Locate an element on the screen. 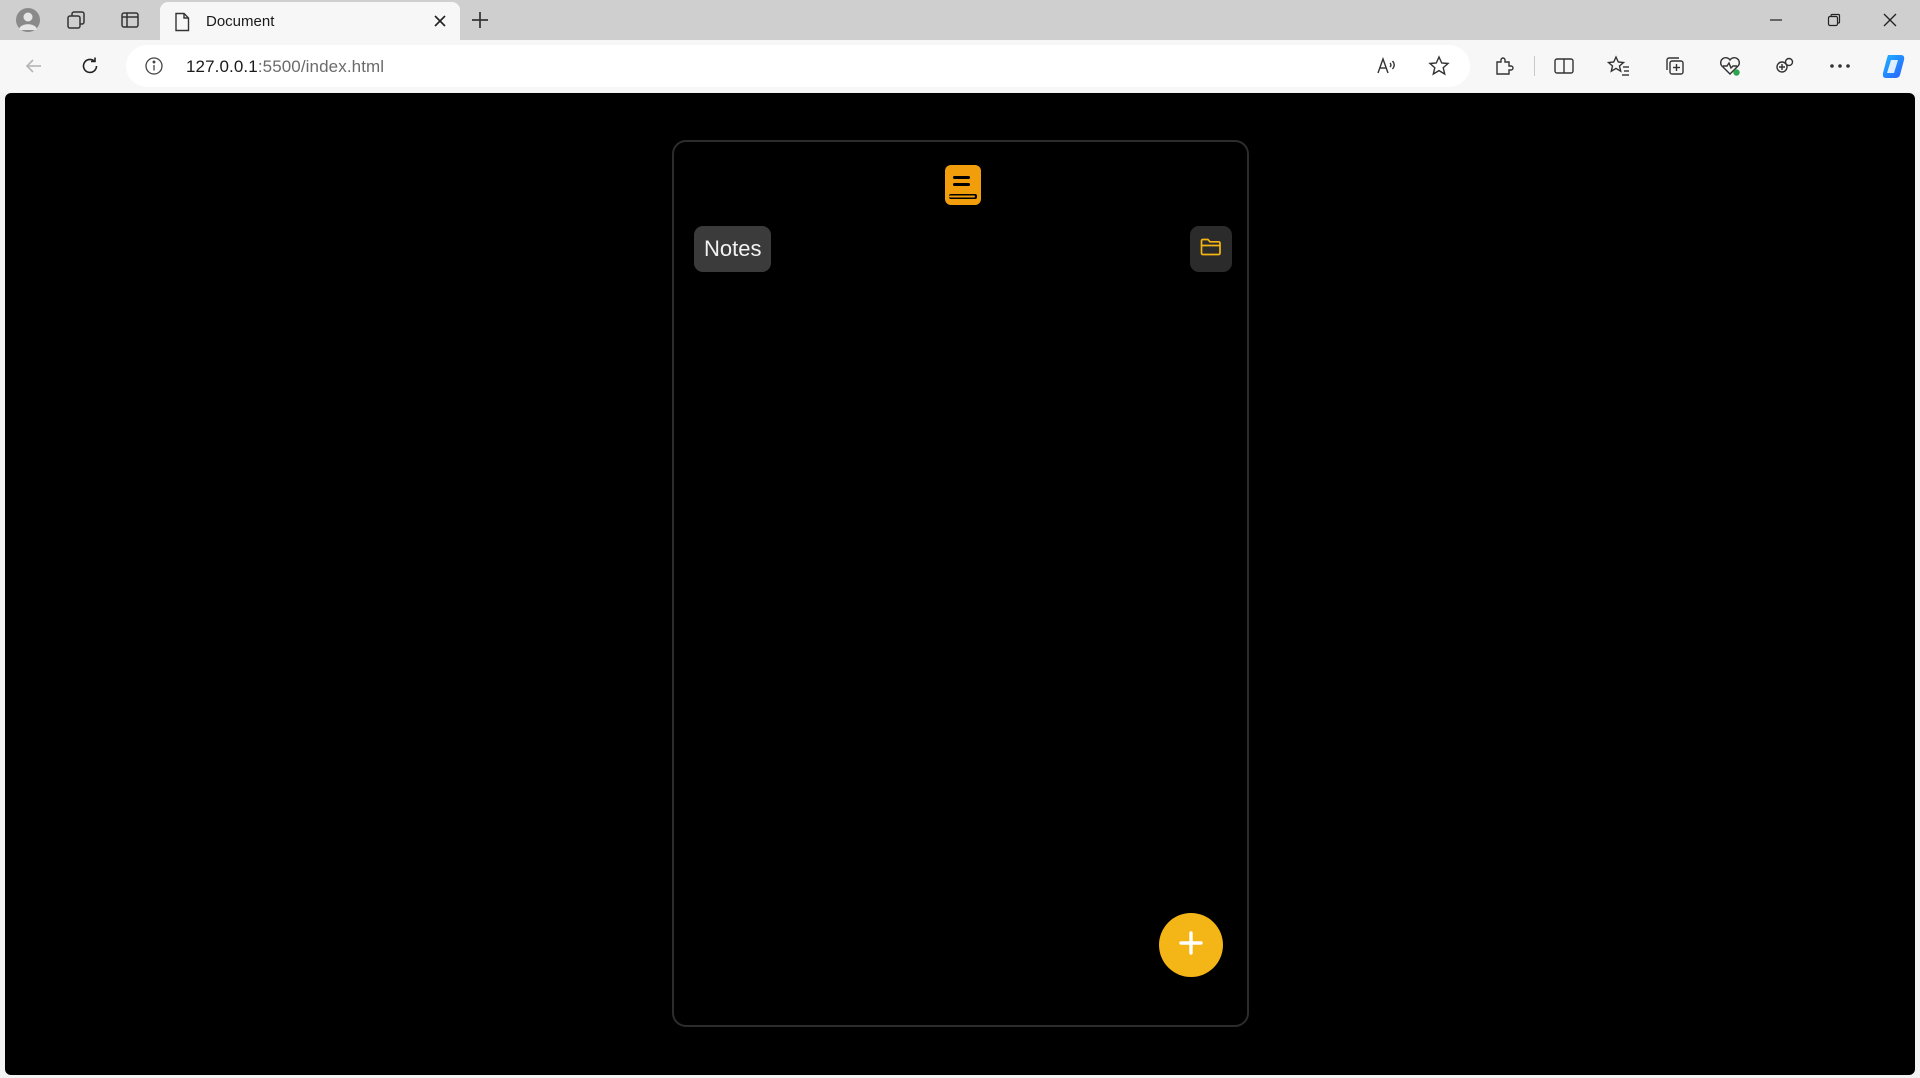 Image resolution: width=1920 pixels, height=1078 pixels. url-text: 127.0.0.1:5500/index.html is located at coordinates (285, 67).